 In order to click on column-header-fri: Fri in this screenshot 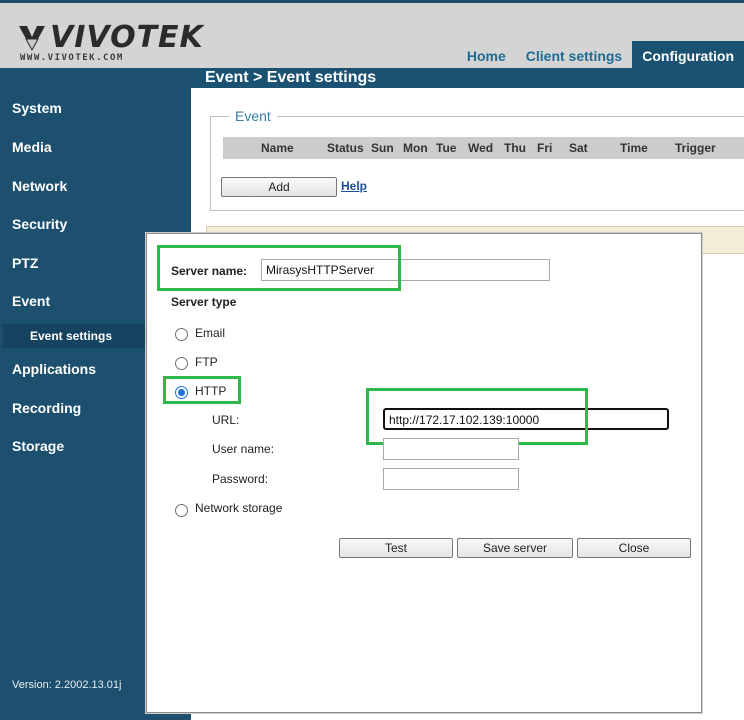, I will do `click(545, 148)`.